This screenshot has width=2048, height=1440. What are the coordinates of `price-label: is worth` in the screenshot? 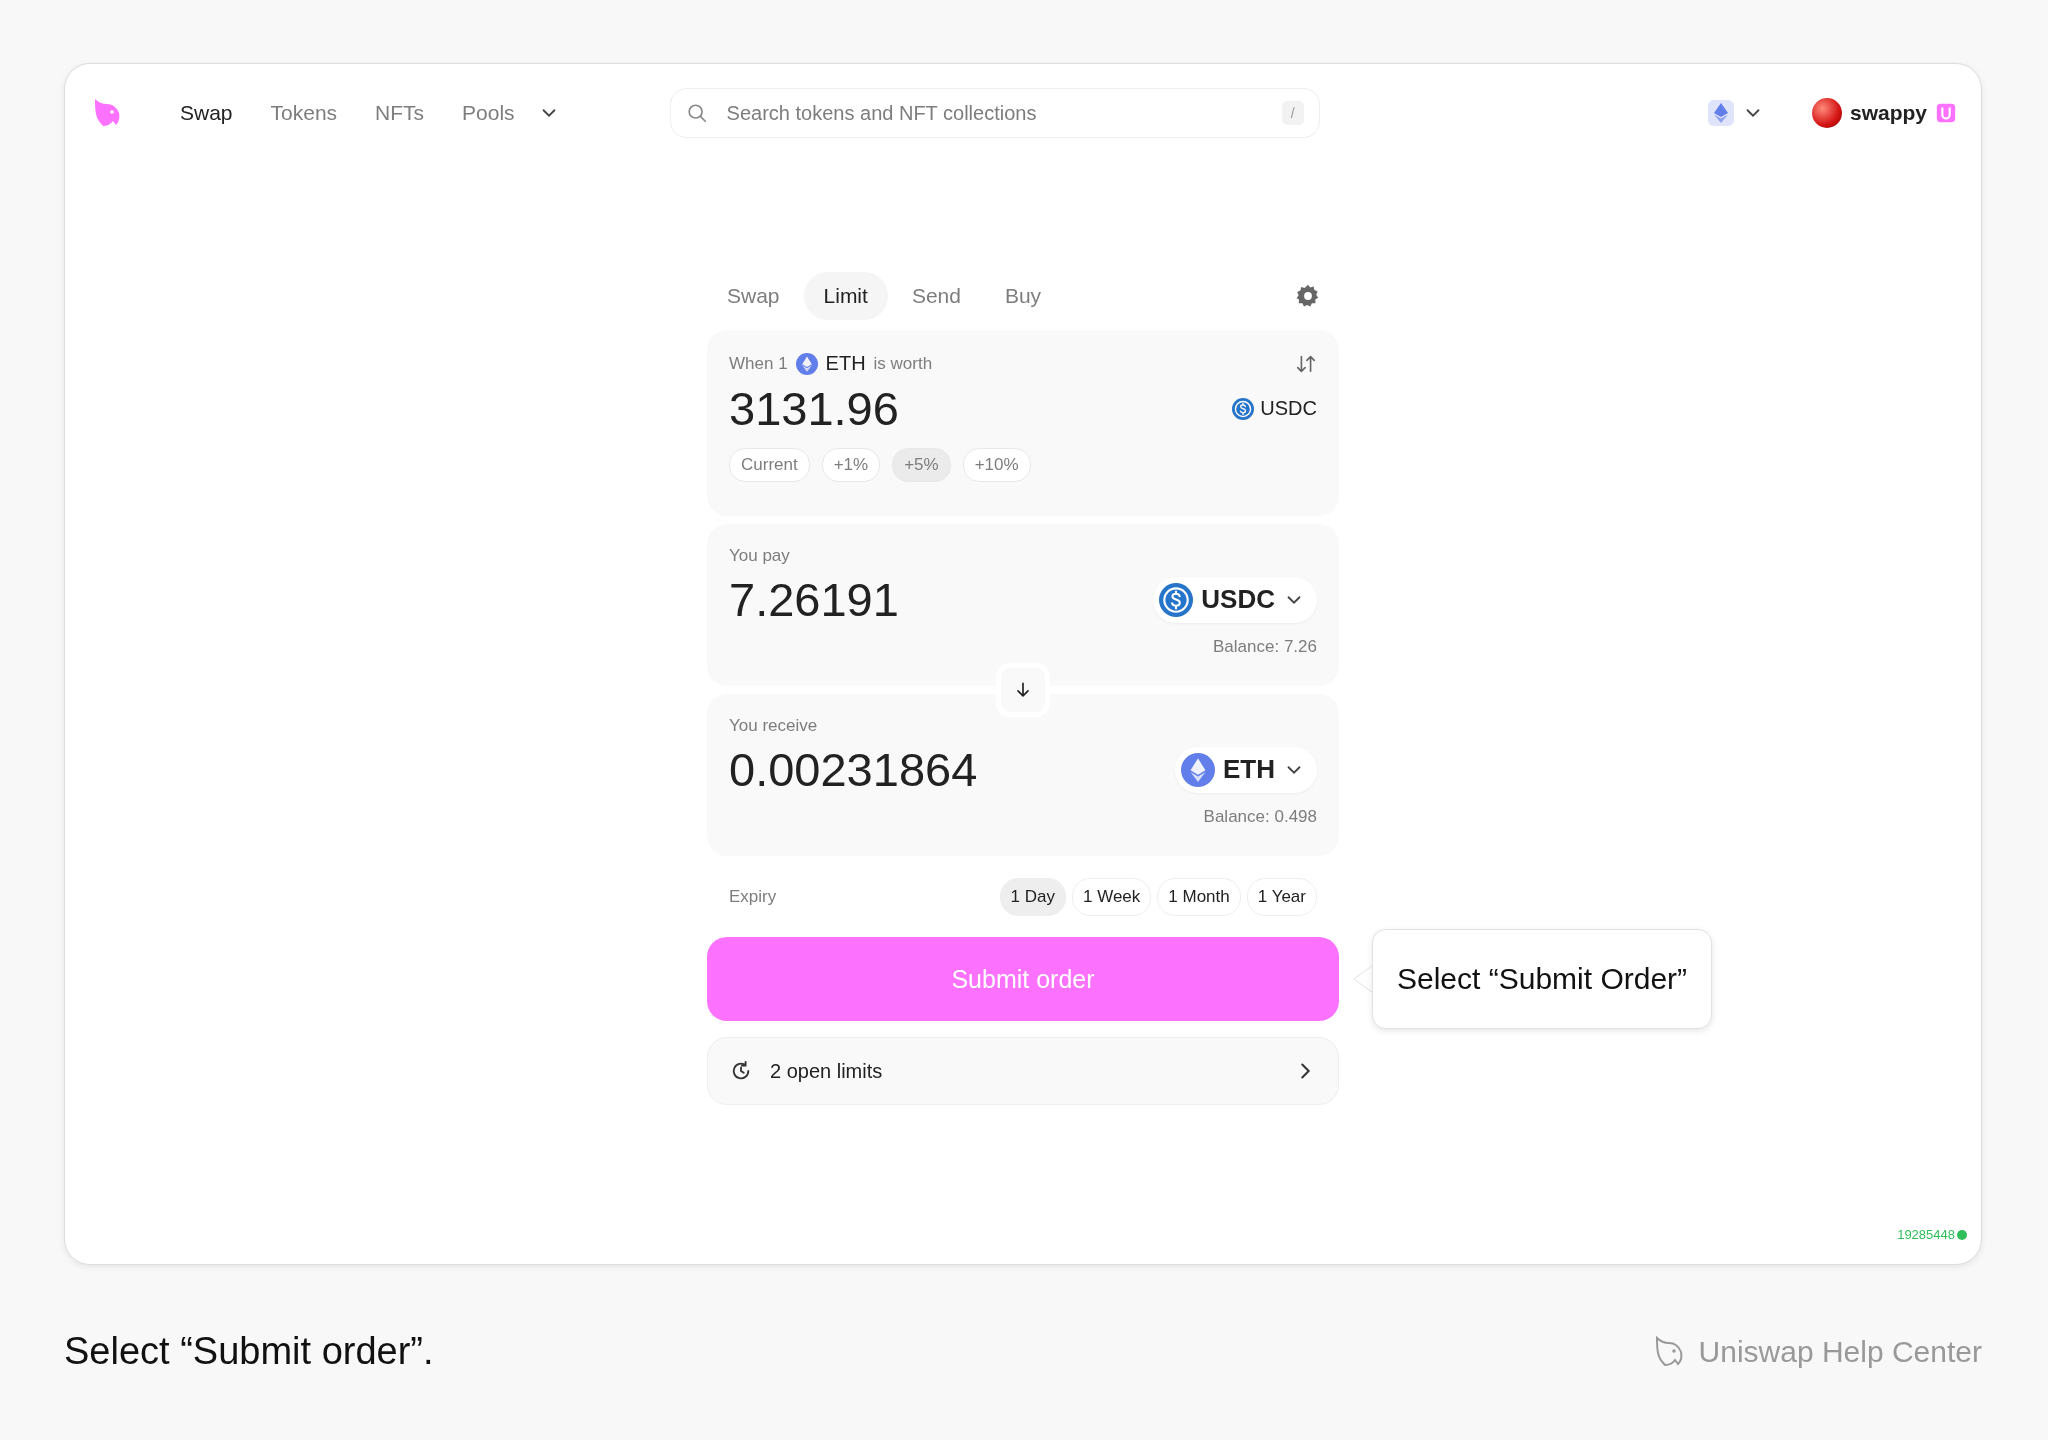 It's located at (903, 363).